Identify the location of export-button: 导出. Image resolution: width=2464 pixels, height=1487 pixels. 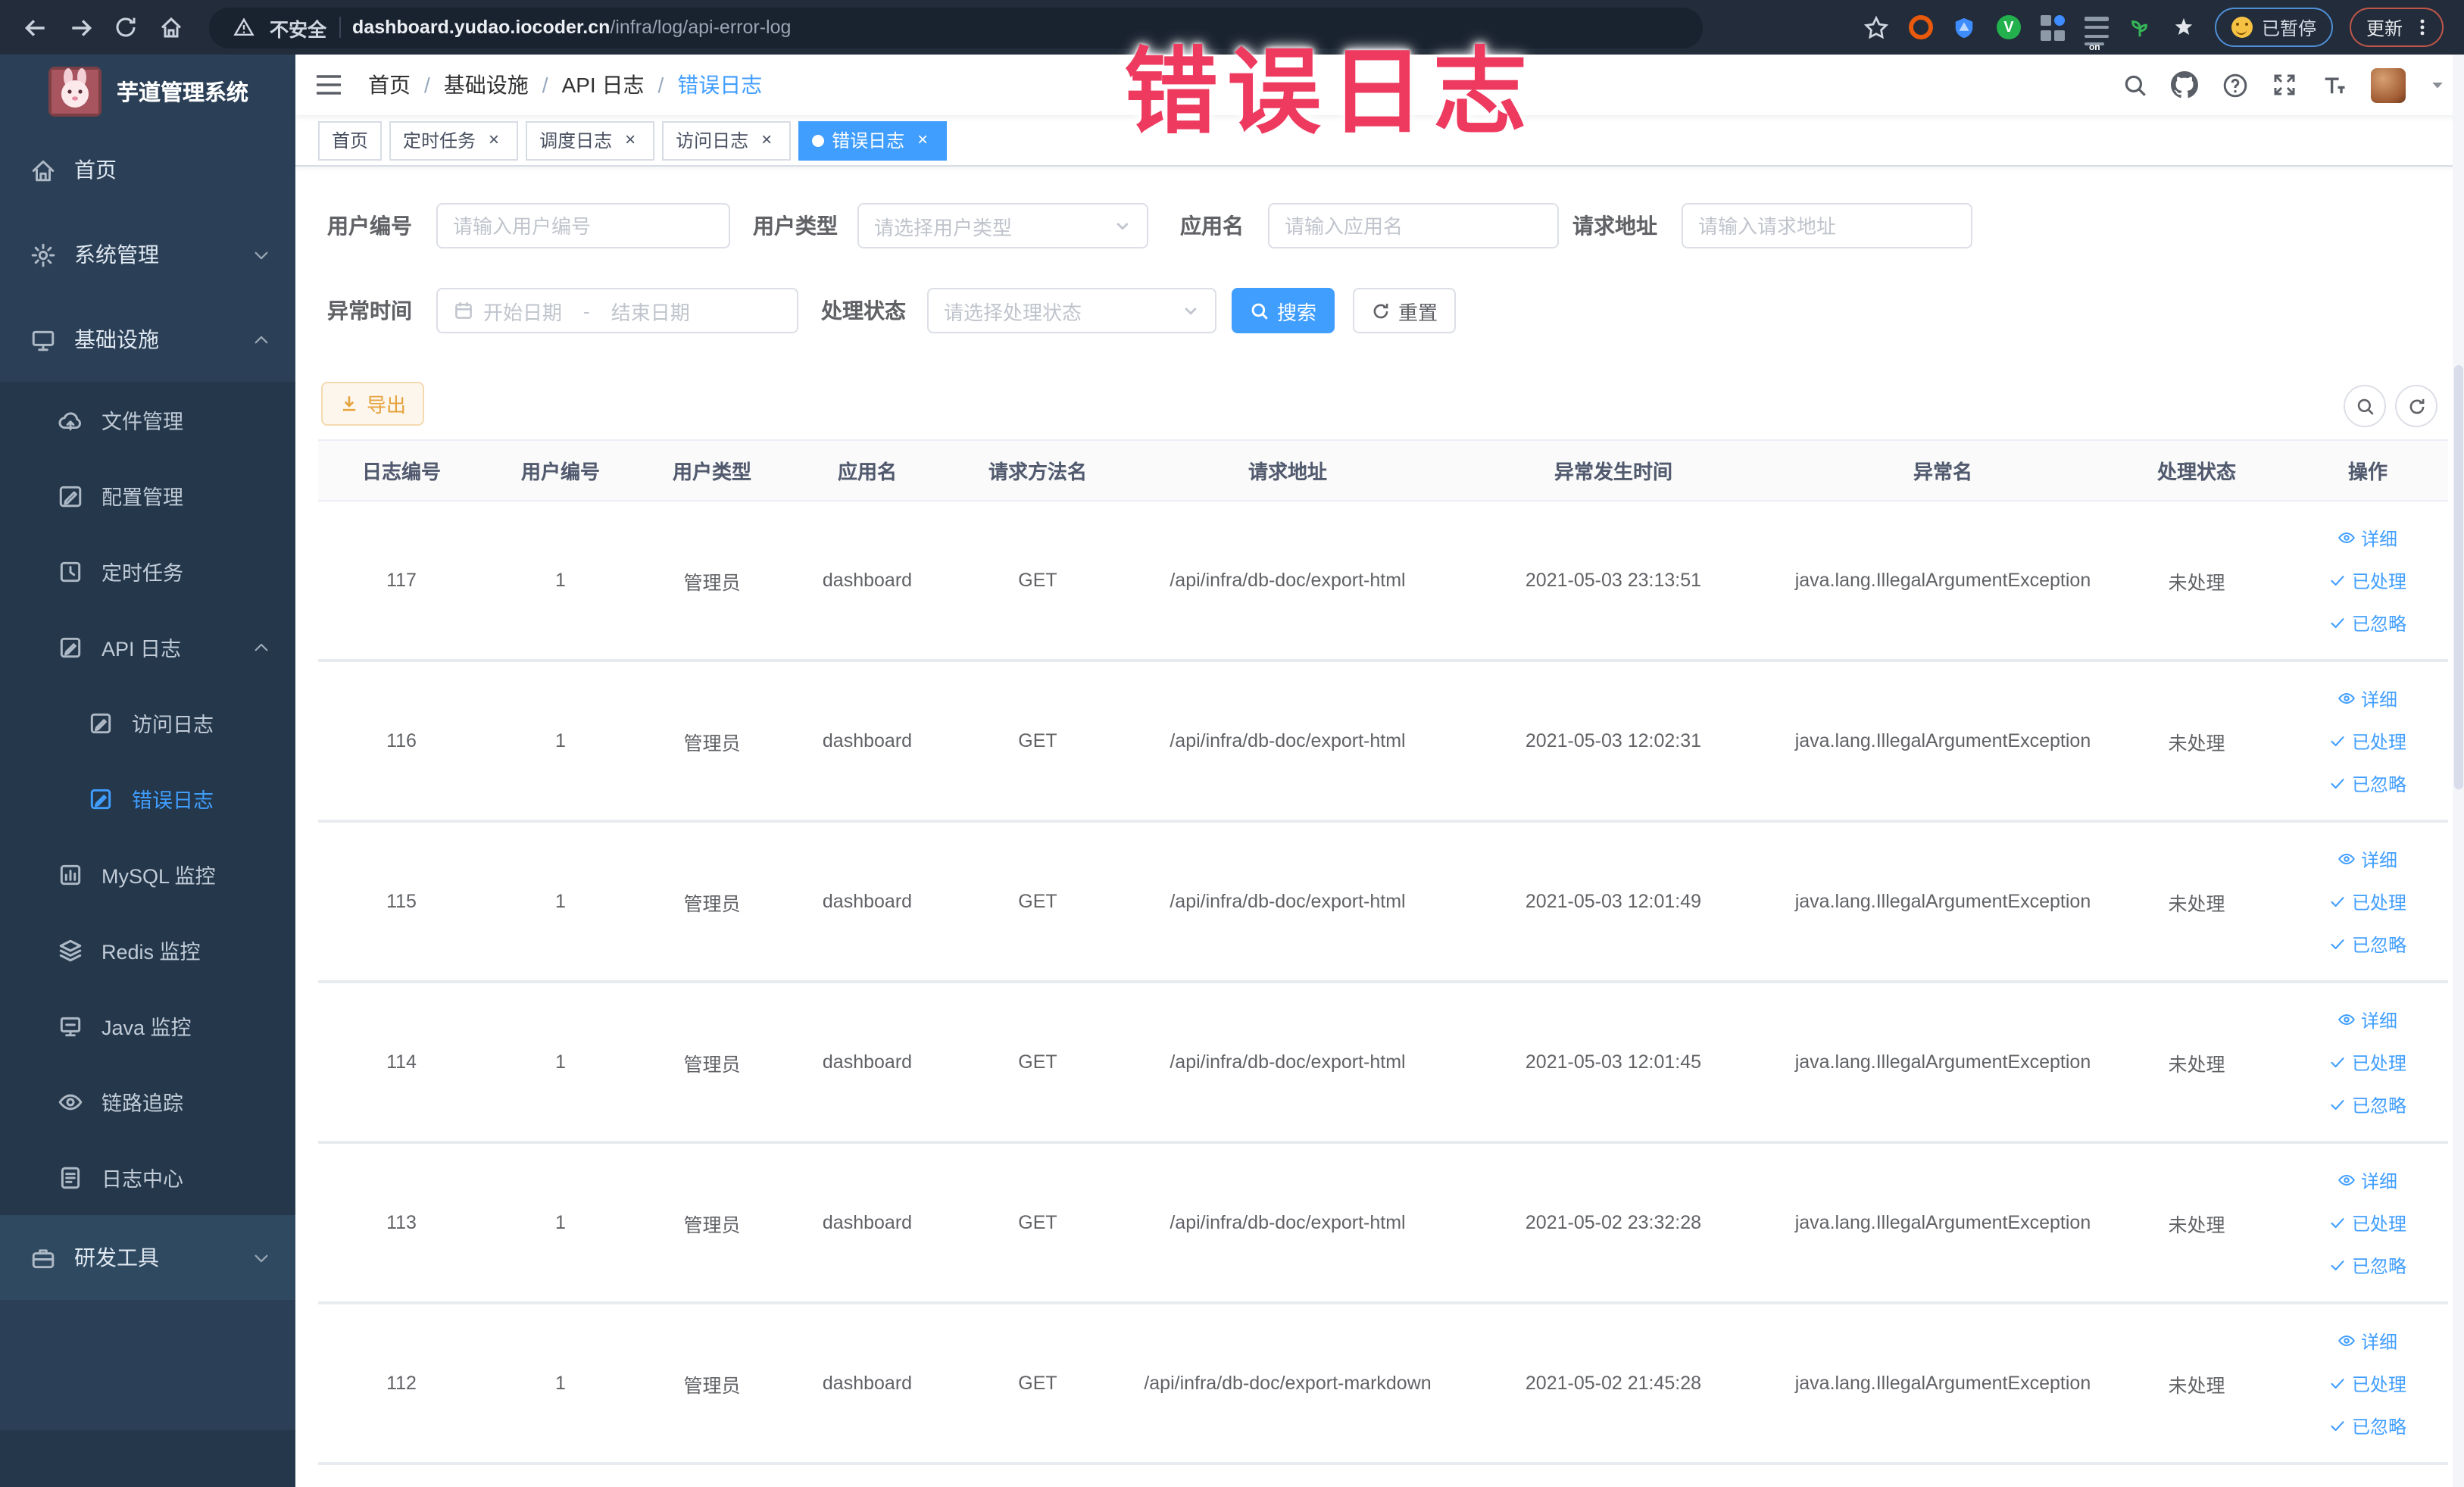
(373, 404).